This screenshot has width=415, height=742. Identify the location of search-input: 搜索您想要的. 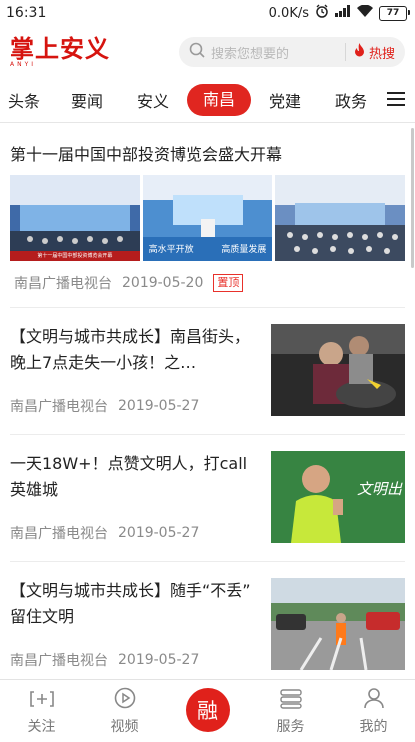
(274, 52).